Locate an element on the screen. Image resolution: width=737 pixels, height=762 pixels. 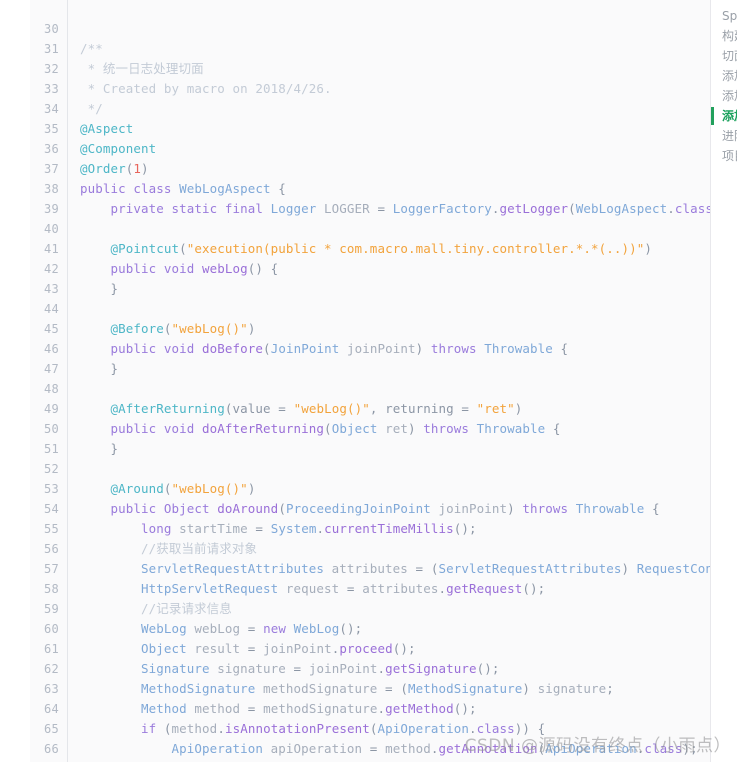
code-token: public void is located at coordinates (156, 268).